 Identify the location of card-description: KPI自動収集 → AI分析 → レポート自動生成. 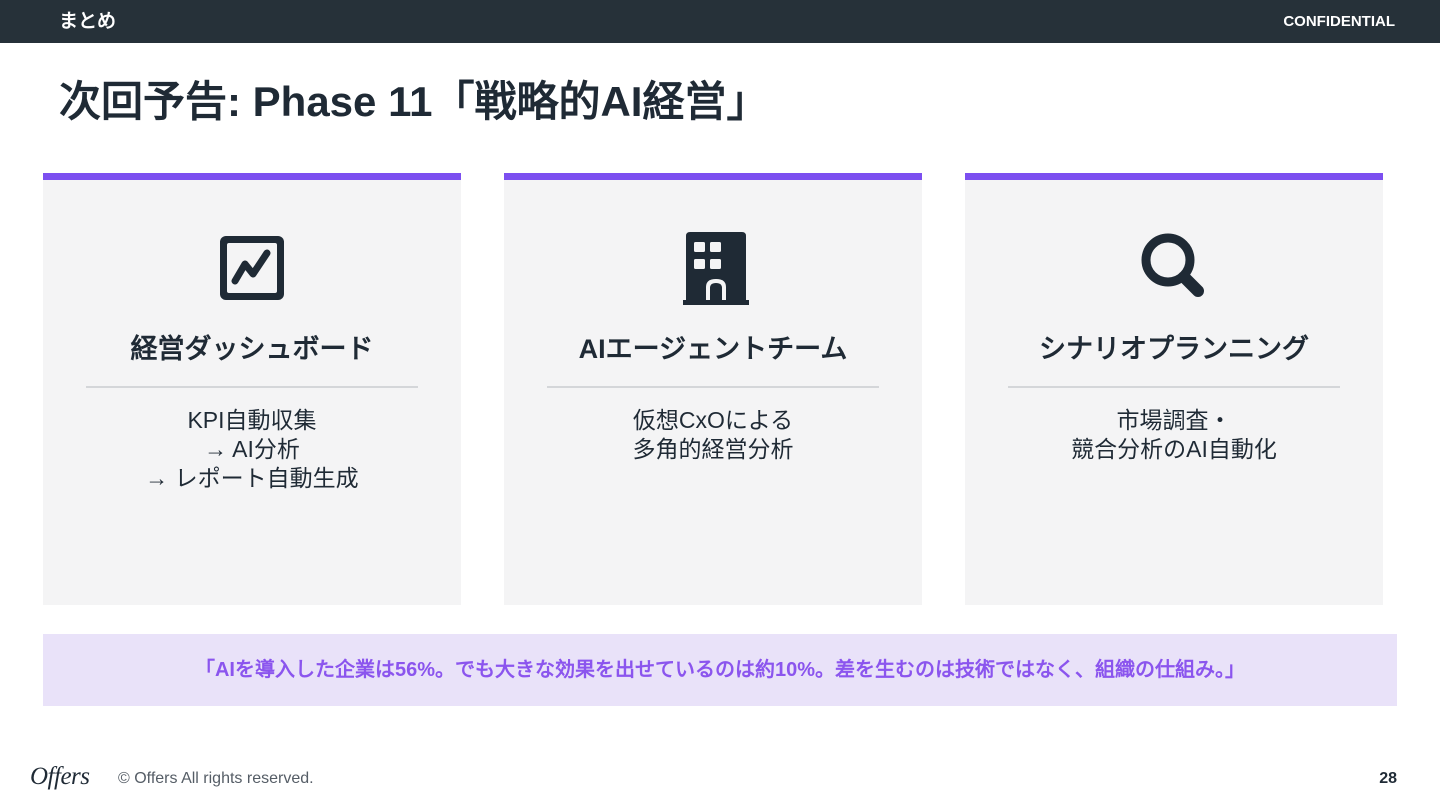
(252, 449).